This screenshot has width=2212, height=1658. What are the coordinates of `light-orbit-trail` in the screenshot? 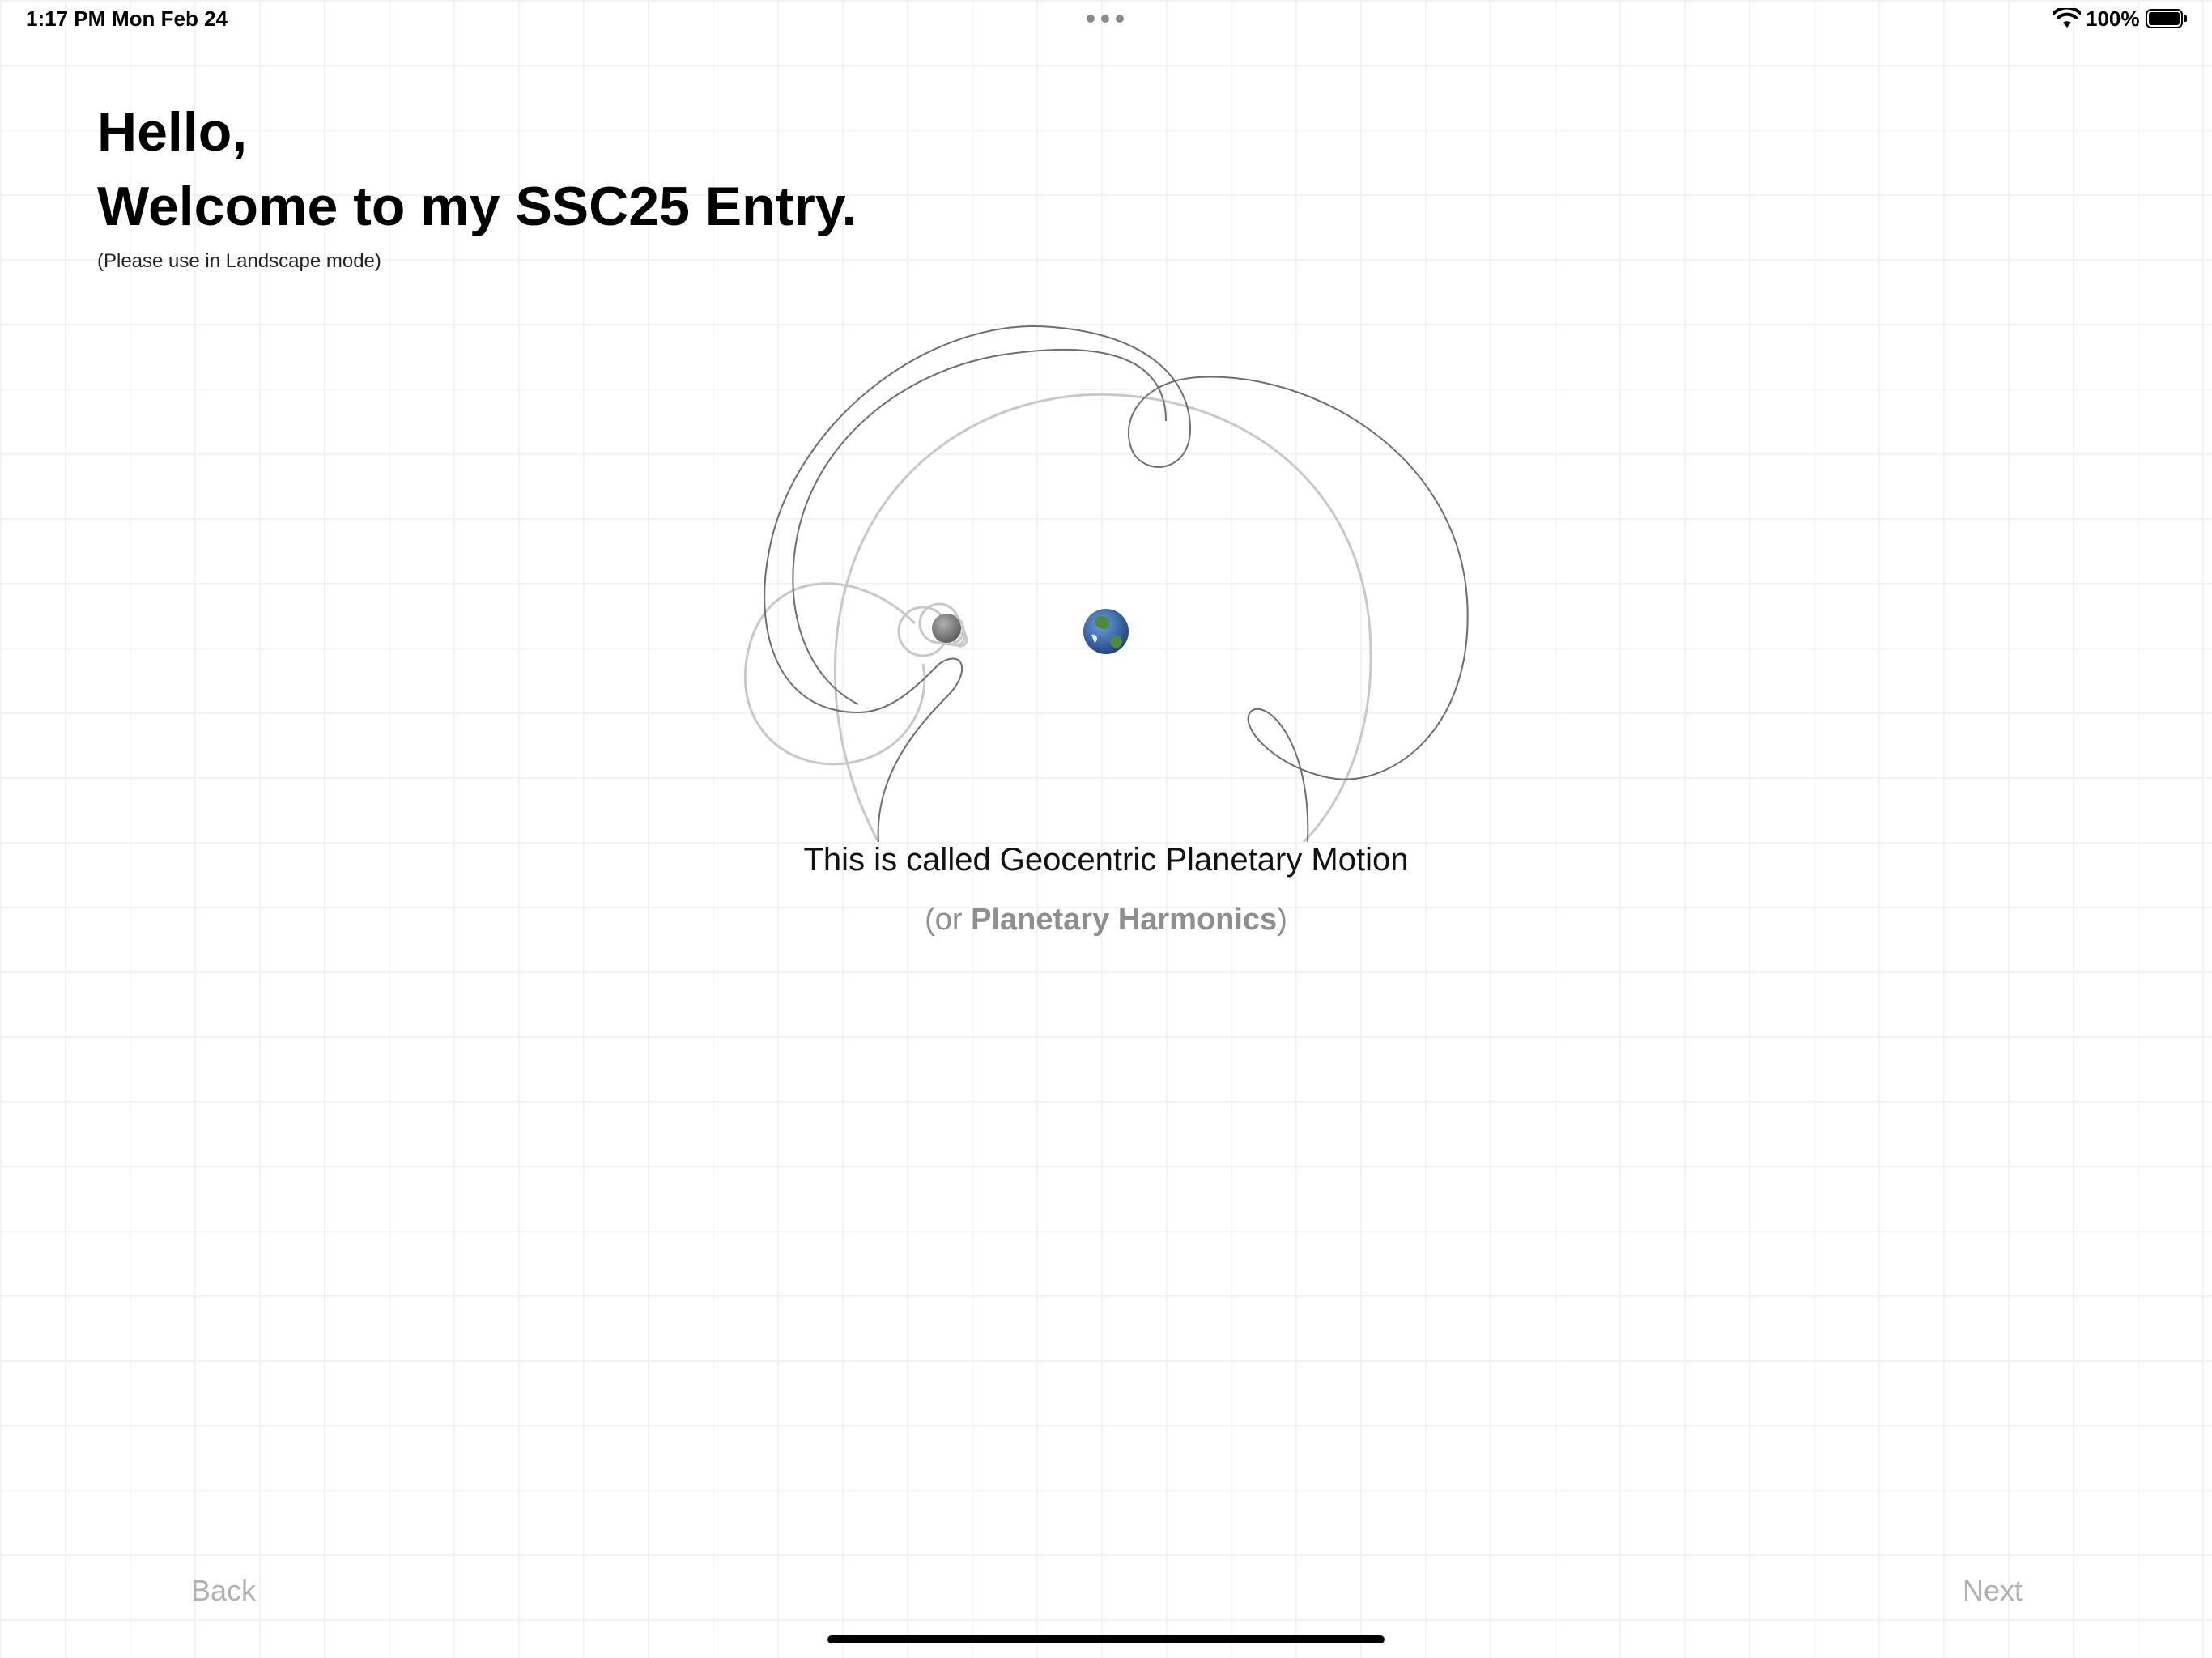 It's located at (1057, 617).